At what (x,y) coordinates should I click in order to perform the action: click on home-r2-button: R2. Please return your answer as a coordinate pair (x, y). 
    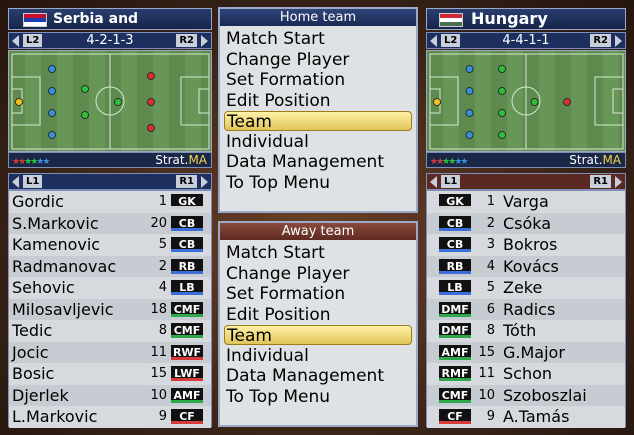
    Looking at the image, I should click on (186, 40).